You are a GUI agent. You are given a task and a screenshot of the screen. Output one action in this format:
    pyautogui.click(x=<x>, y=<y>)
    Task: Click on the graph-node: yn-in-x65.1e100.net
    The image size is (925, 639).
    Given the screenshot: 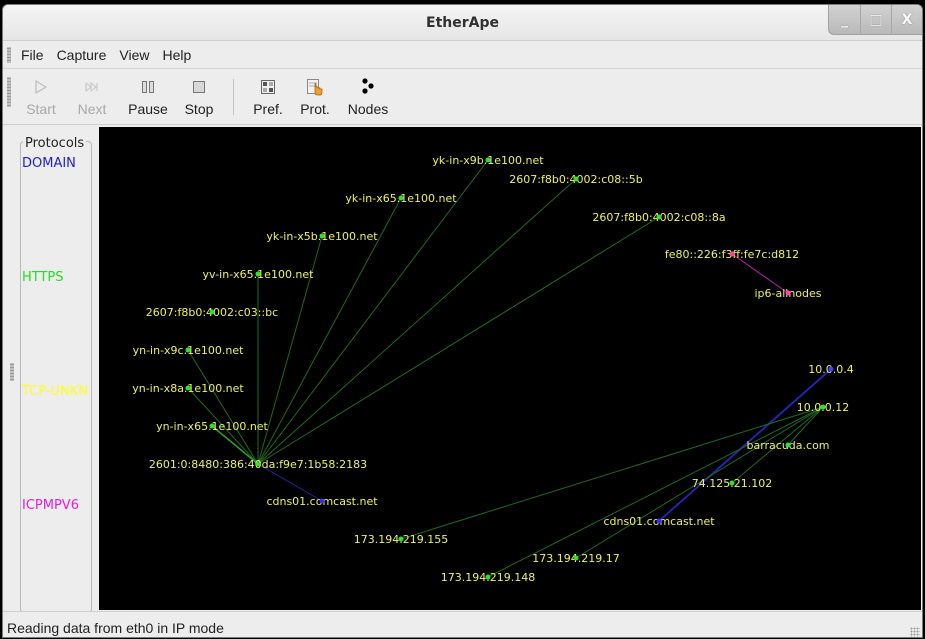 What is the action you would take?
    pyautogui.click(x=212, y=426)
    